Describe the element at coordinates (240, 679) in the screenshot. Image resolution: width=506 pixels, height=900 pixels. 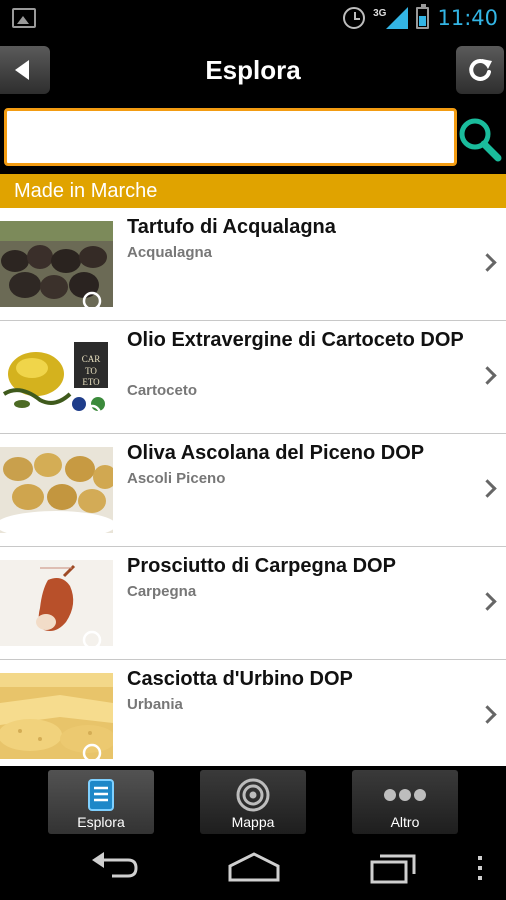
I see `item-title: Casciotta d'Urbino DOP` at that location.